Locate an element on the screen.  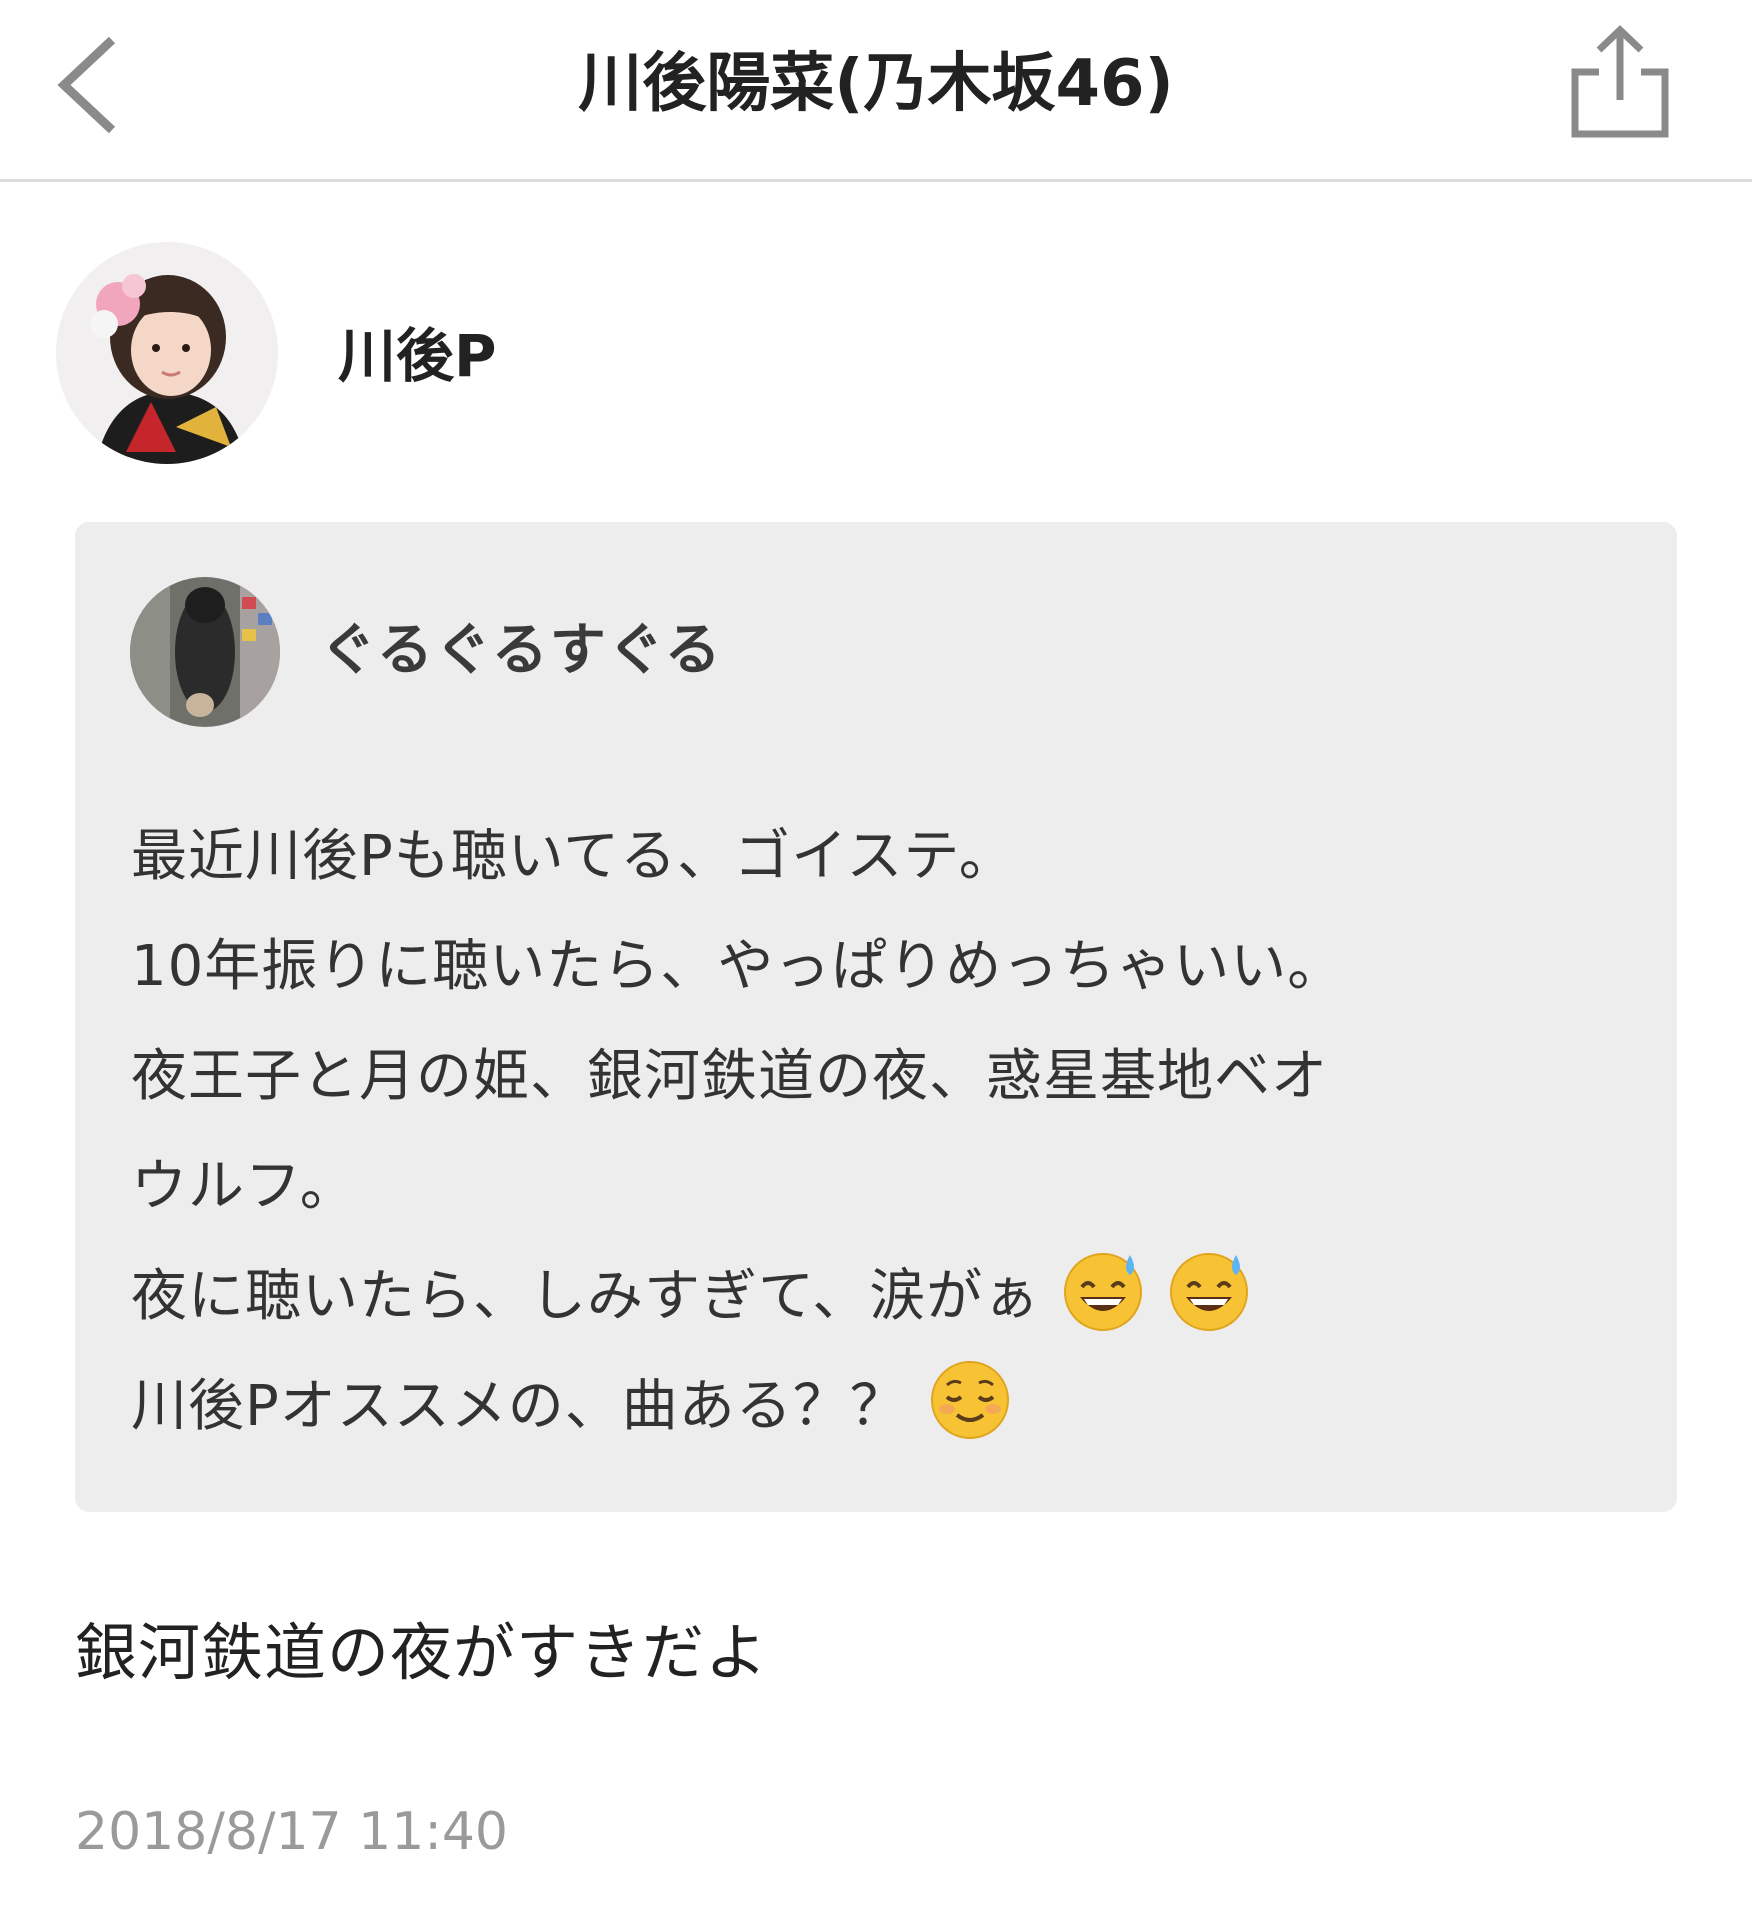
message-timestamp: 2018/8/17 11:40 is located at coordinates (292, 1832).